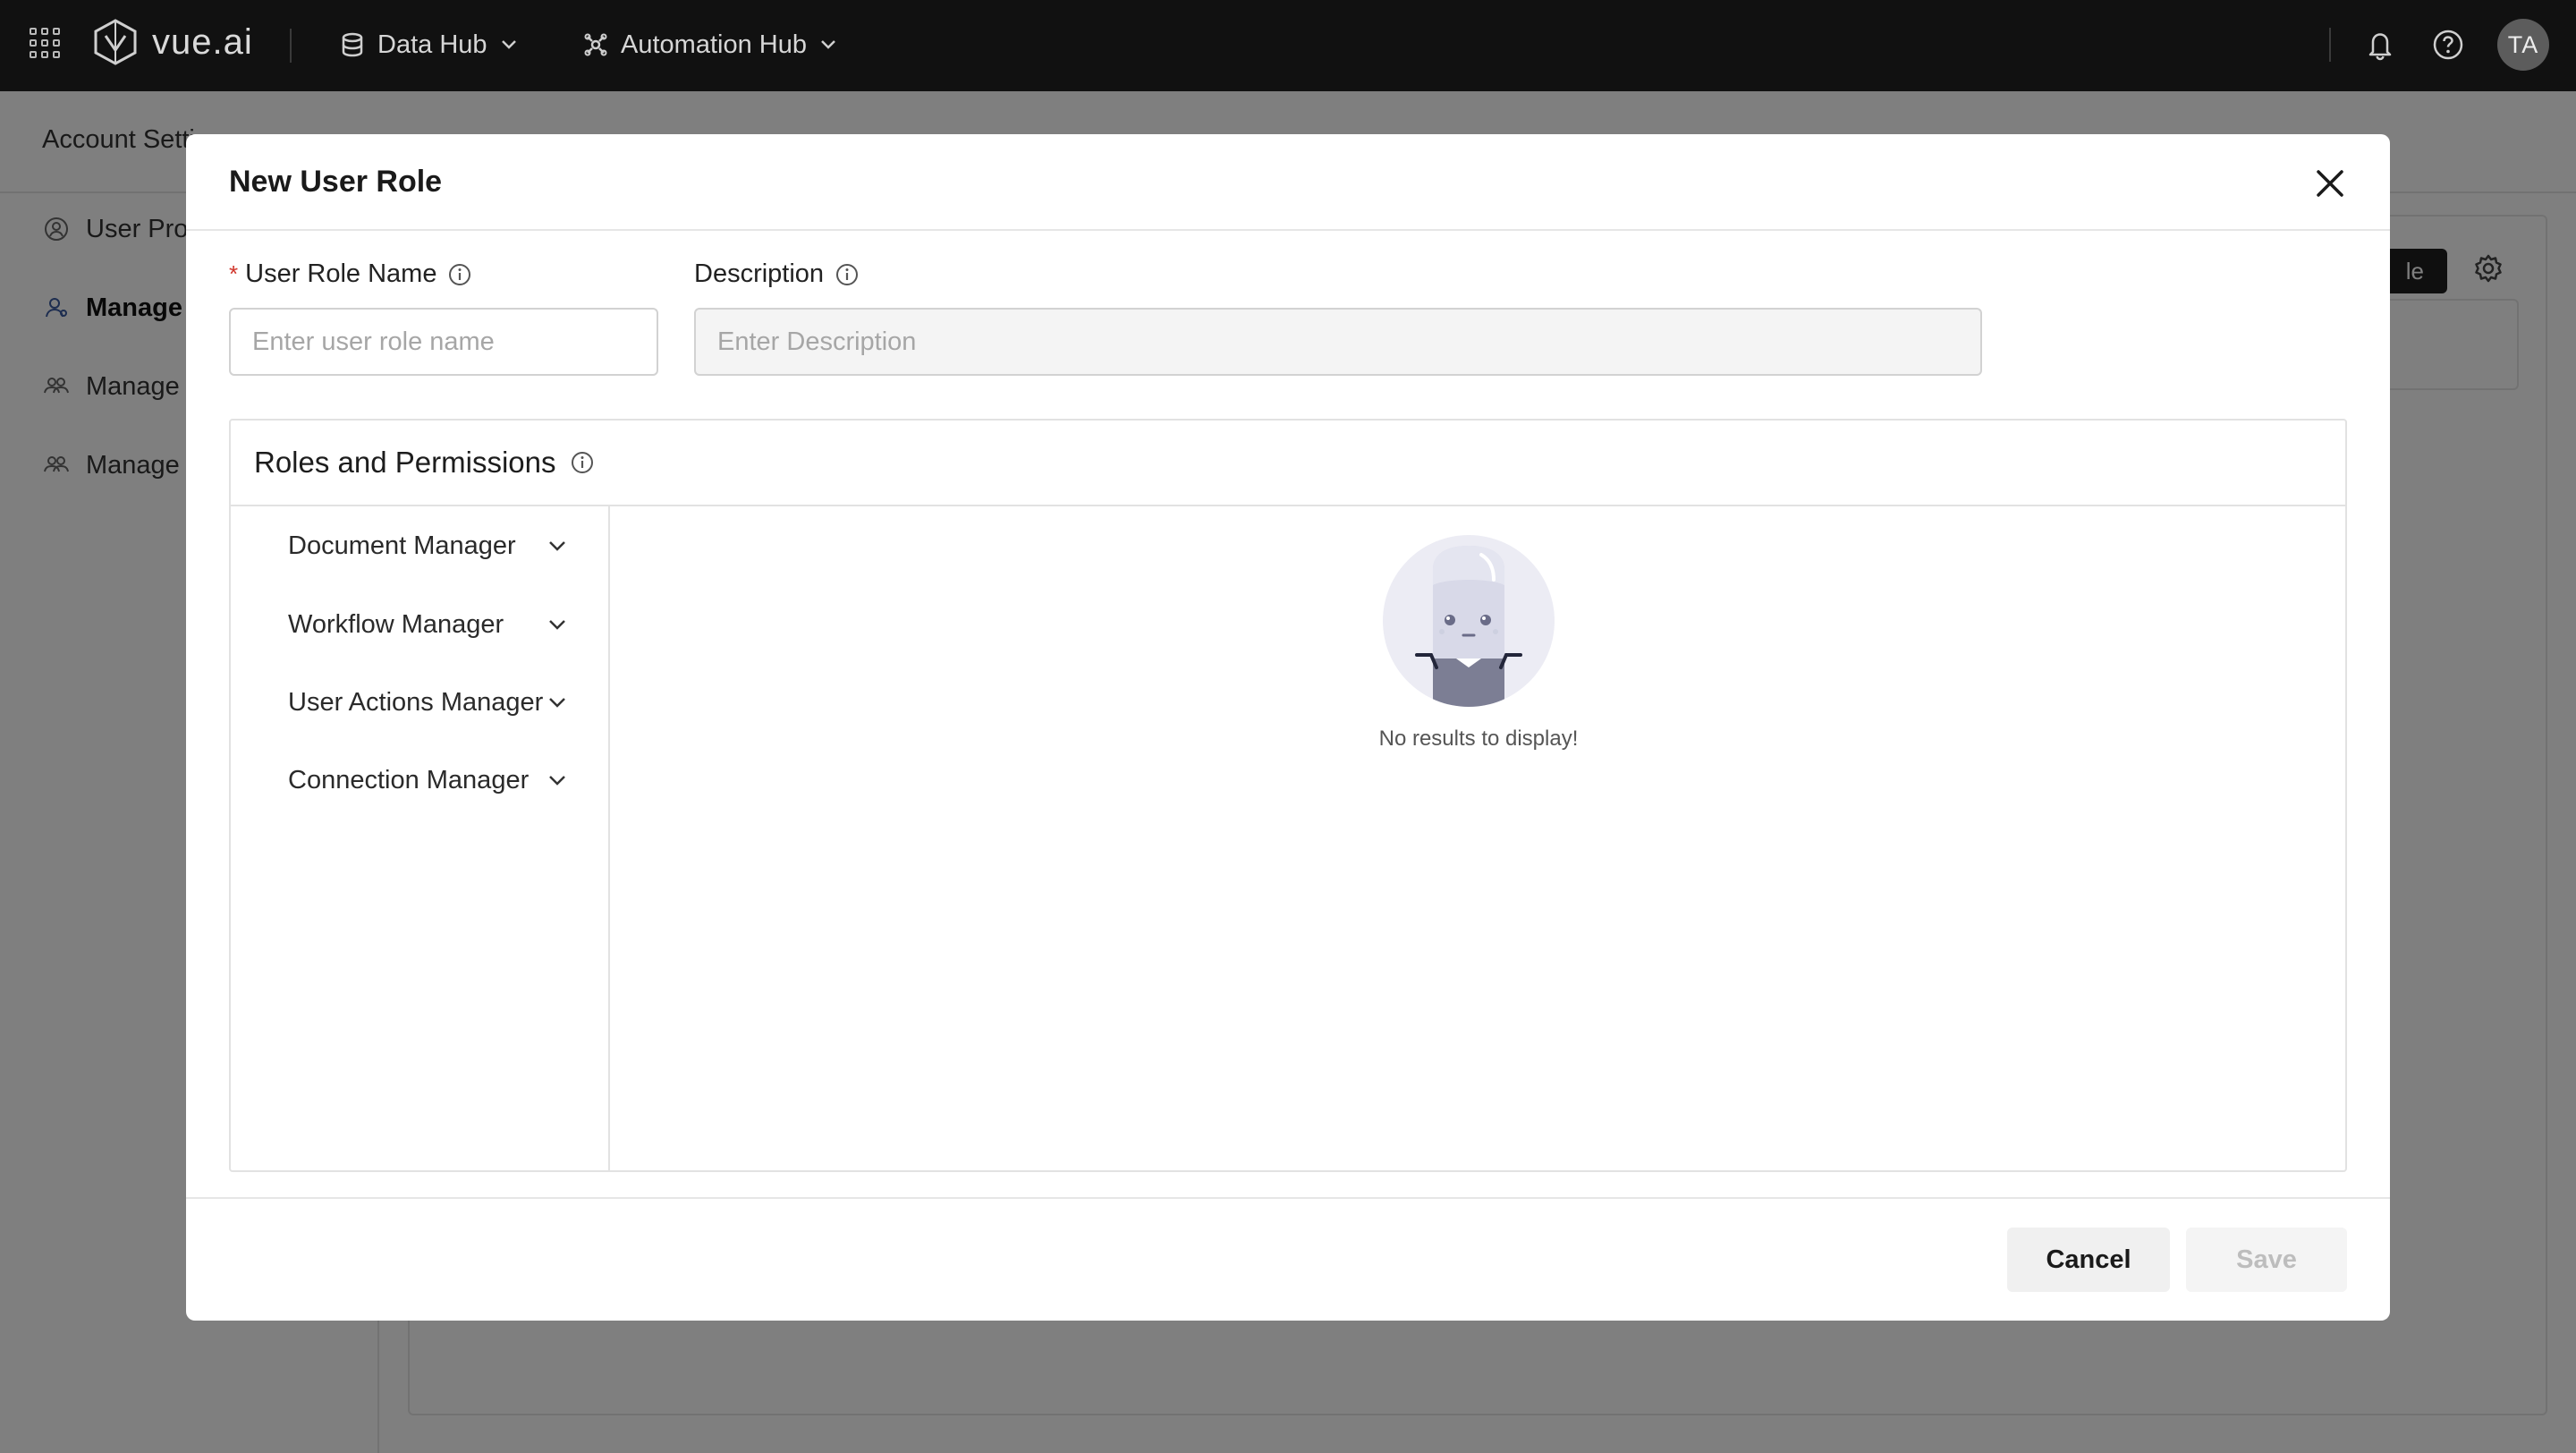 Image resolution: width=2576 pixels, height=1453 pixels. I want to click on permission-group-connection-manager: Connection Manager, so click(427, 780).